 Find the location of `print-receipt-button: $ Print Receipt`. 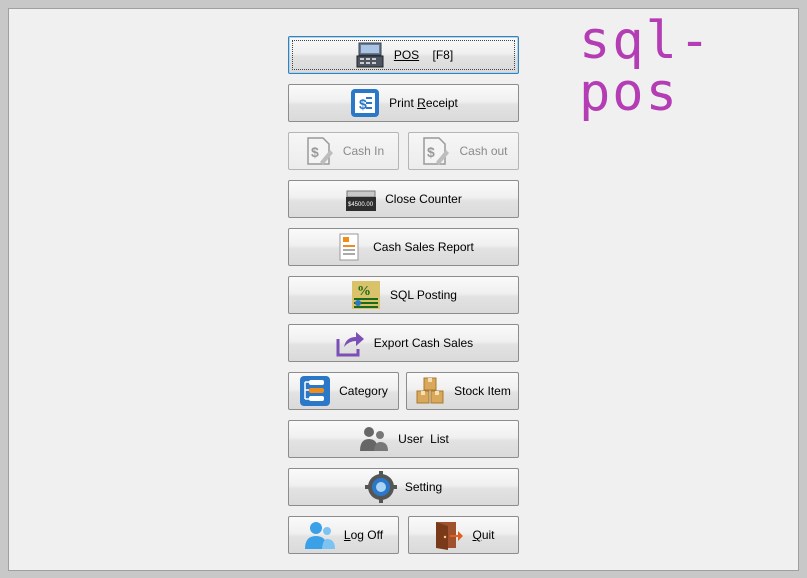

print-receipt-button: $ Print Receipt is located at coordinates (403, 103).